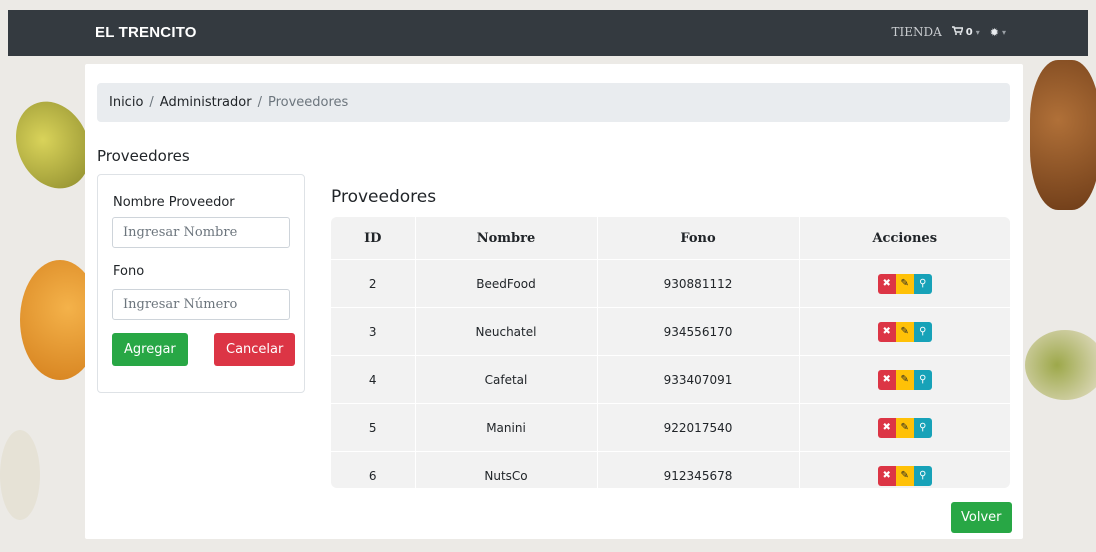 This screenshot has width=1096, height=552. I want to click on table-row: 5 Manini 922017540 ✖ ✎ ⚲, so click(670, 427).